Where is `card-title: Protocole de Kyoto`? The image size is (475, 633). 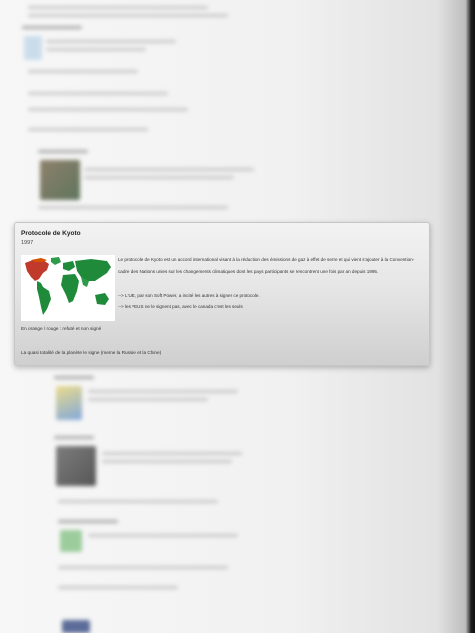
card-title: Protocole de Kyoto is located at coordinates (51, 233).